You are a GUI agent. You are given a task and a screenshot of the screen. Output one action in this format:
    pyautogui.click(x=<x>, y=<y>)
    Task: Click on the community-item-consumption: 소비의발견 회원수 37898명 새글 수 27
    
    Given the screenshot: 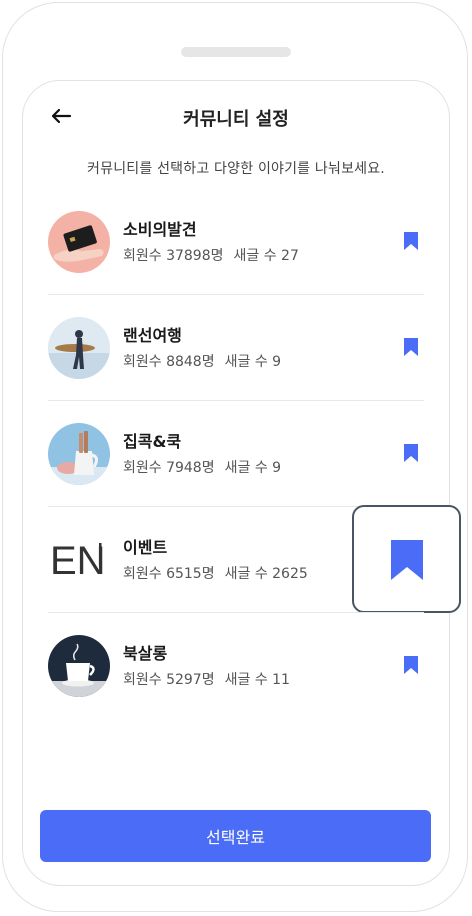 What is the action you would take?
    pyautogui.click(x=236, y=264)
    